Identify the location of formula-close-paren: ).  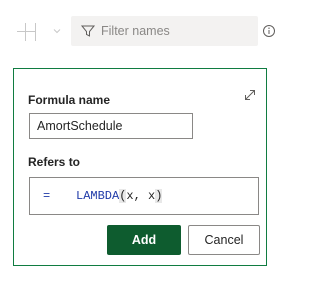
(159, 196).